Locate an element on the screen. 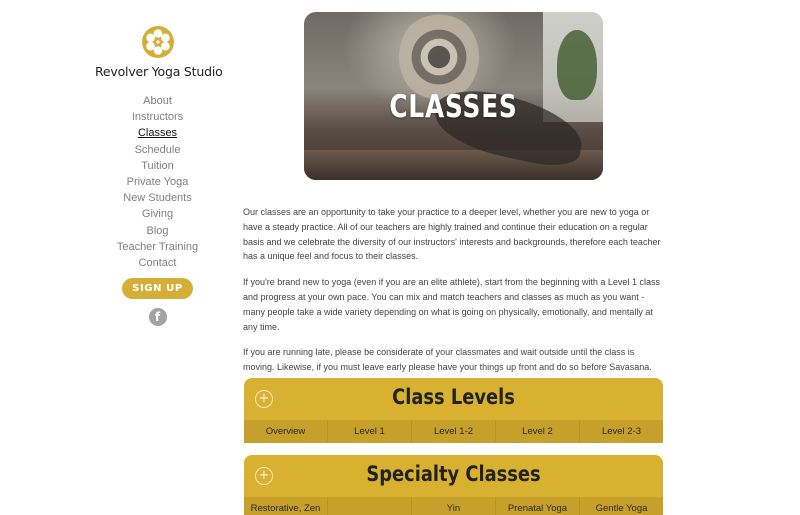 This screenshot has width=800, height=515. nav-item-giving: Giving is located at coordinates (157, 214).